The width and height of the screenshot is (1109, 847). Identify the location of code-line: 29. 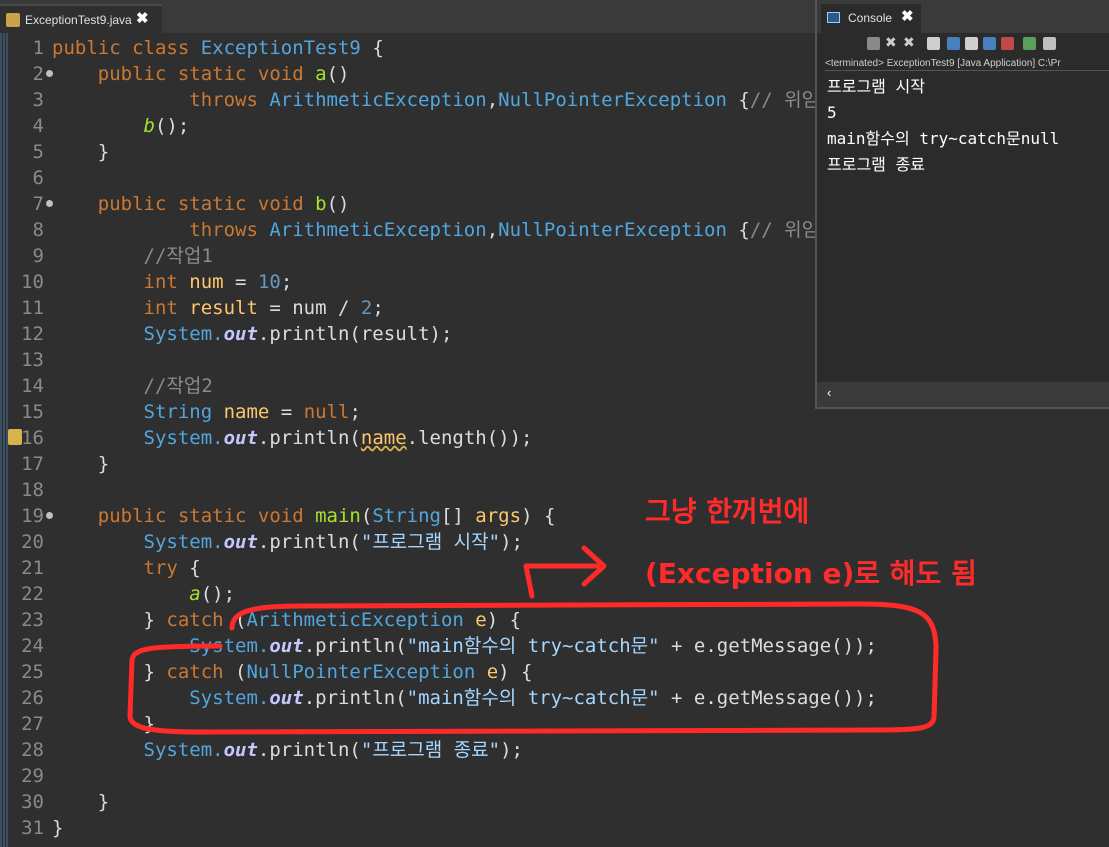
(558, 776).